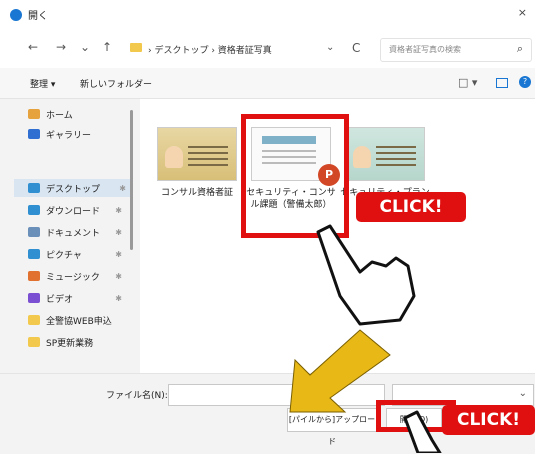  Describe the element at coordinates (340, 371) in the screenshot. I see `arrow-icon` at that location.